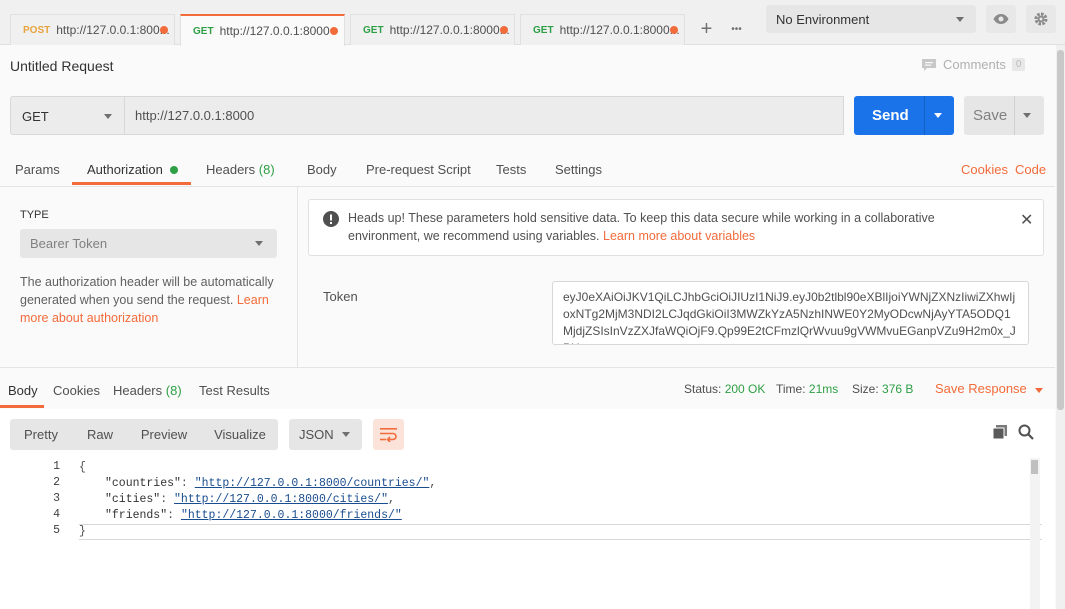 The height and width of the screenshot is (609, 1065). I want to click on format-value: JSON, so click(316, 434).